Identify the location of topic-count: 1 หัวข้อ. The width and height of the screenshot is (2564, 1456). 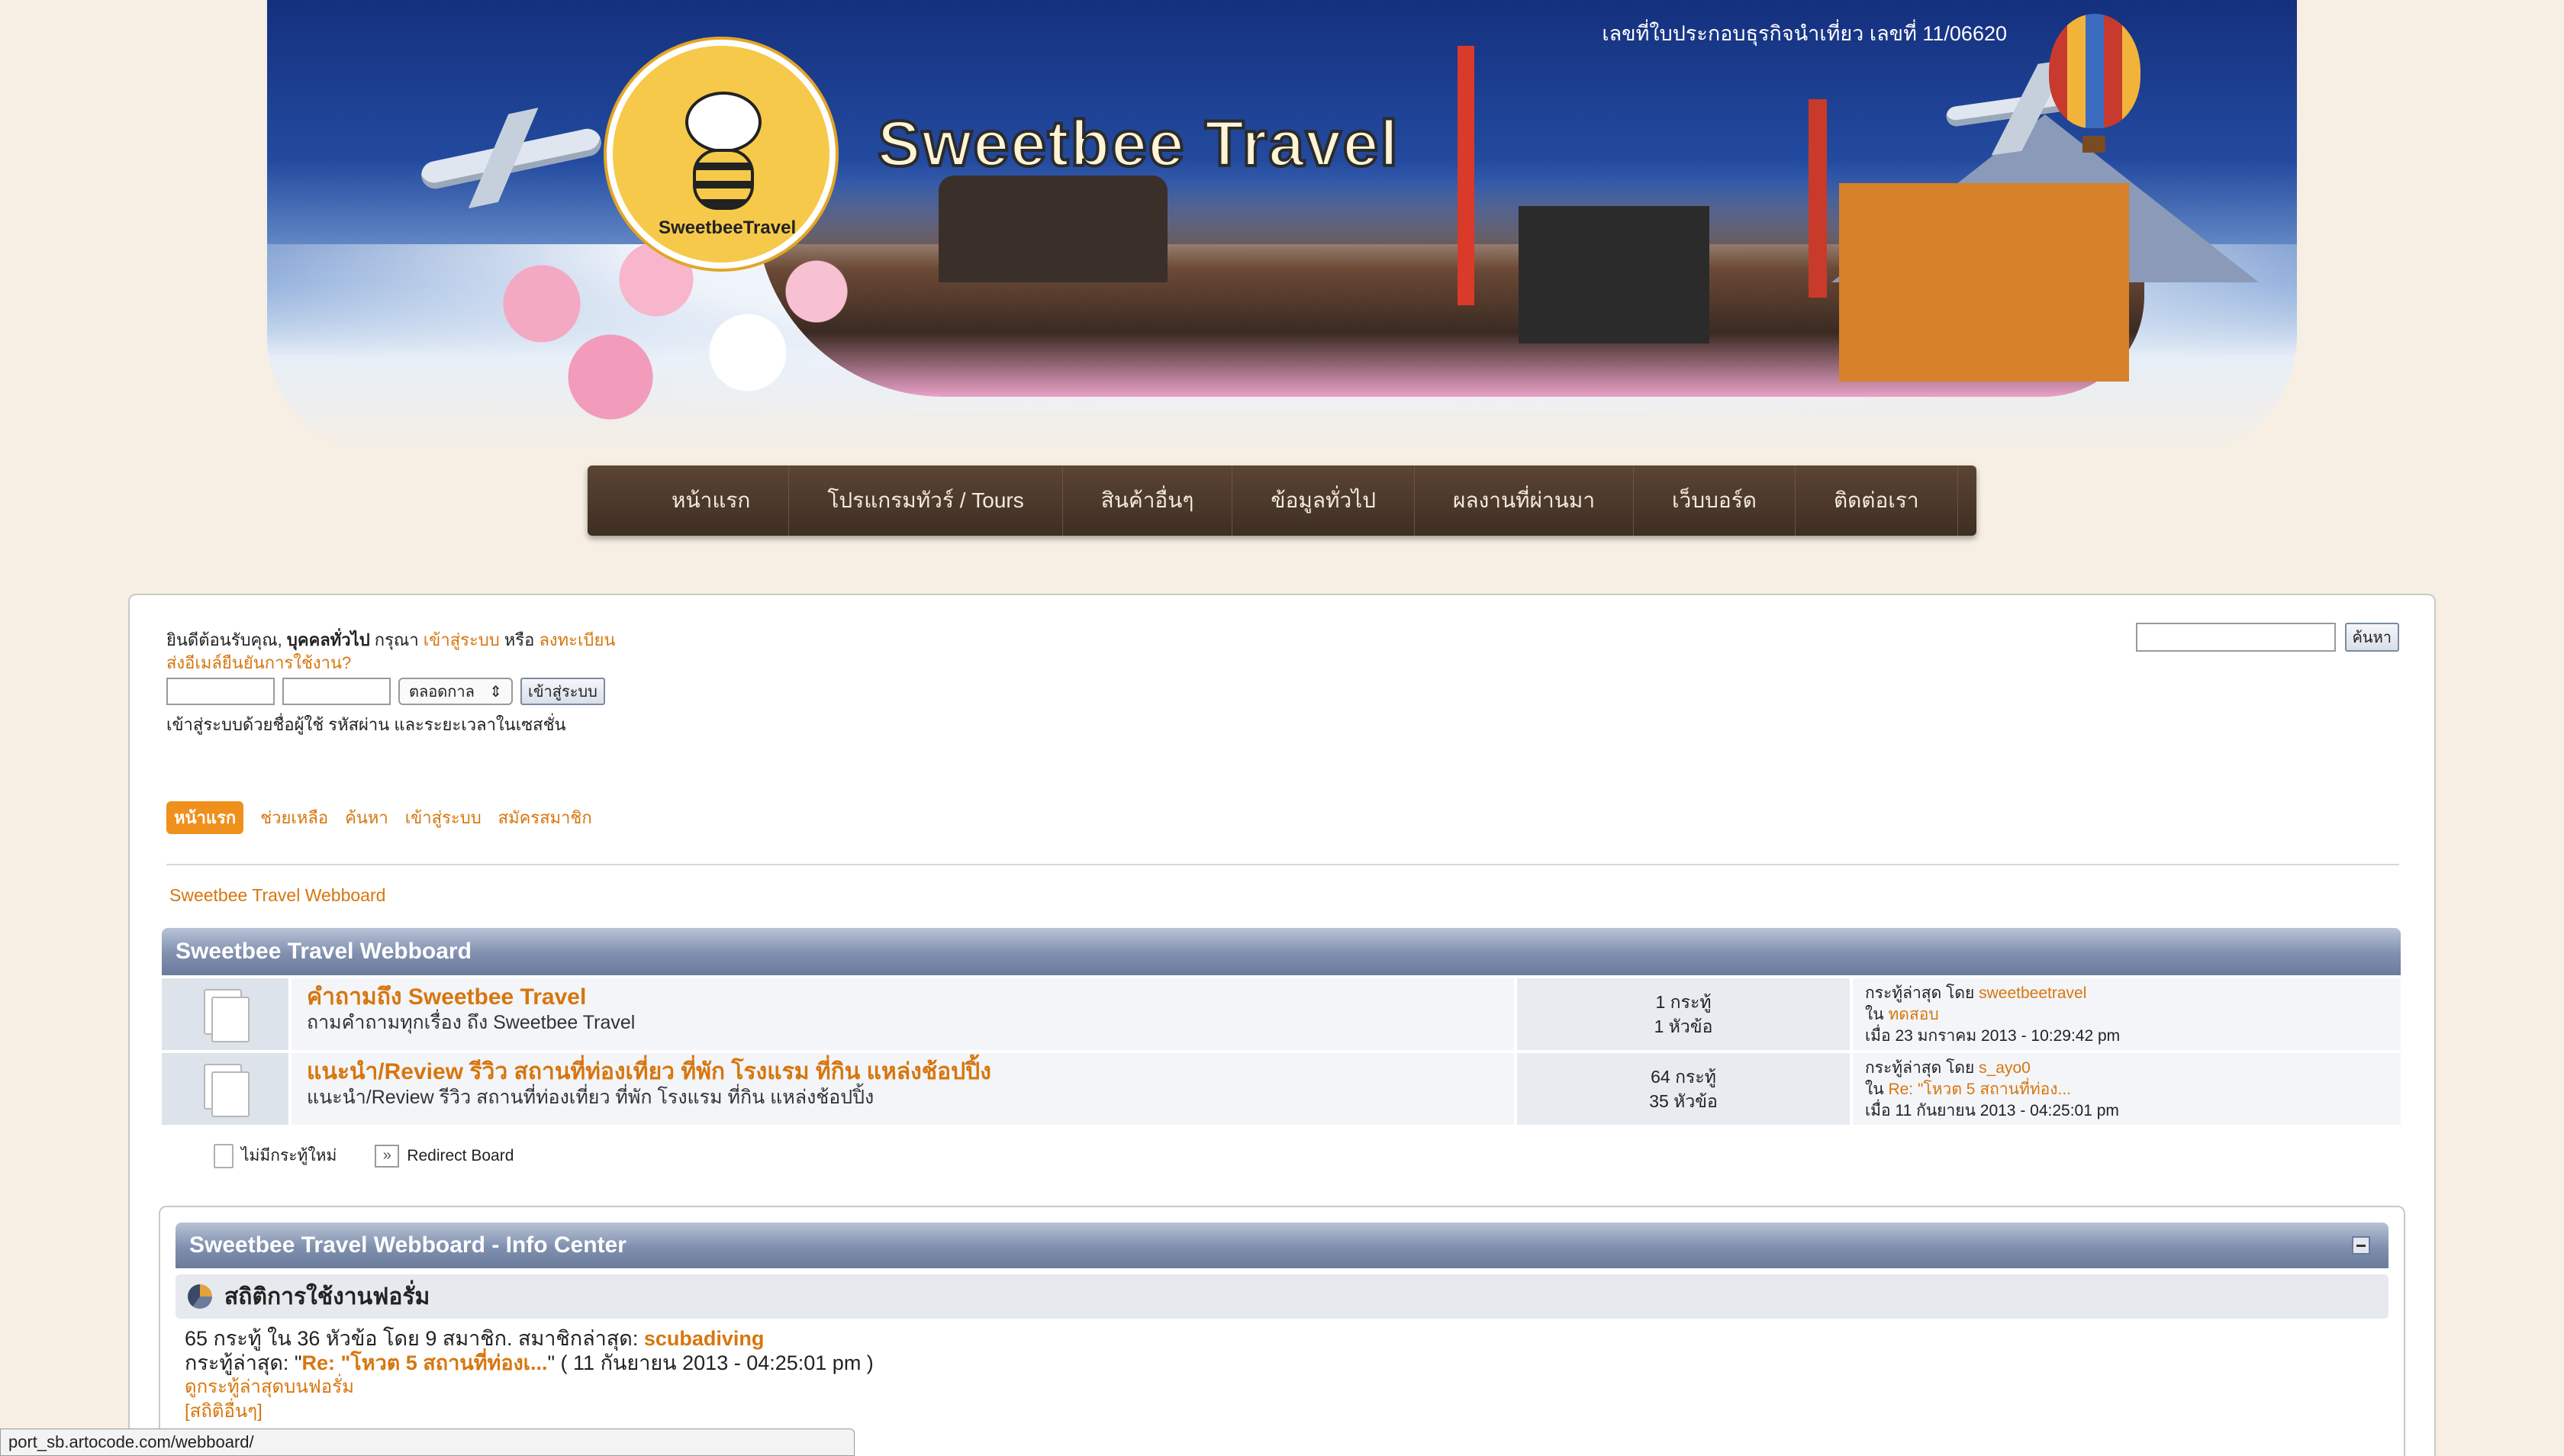
(1683, 1026).